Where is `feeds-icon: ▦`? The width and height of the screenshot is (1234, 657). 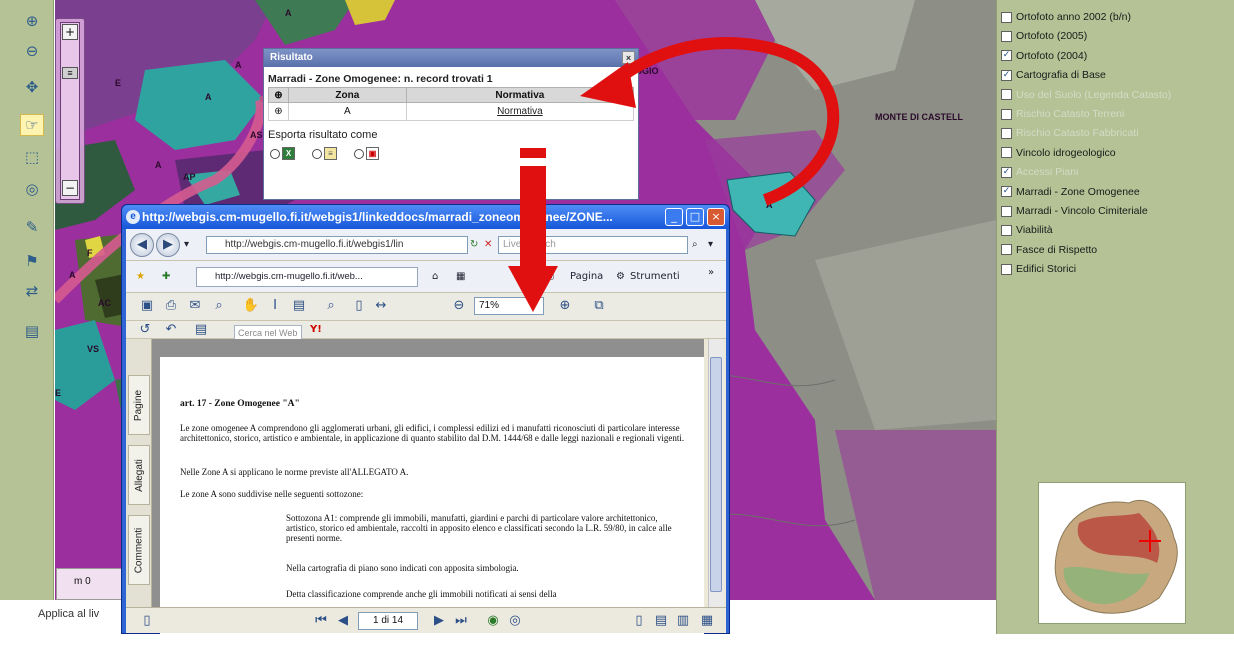
feeds-icon: ▦ is located at coordinates (460, 277).